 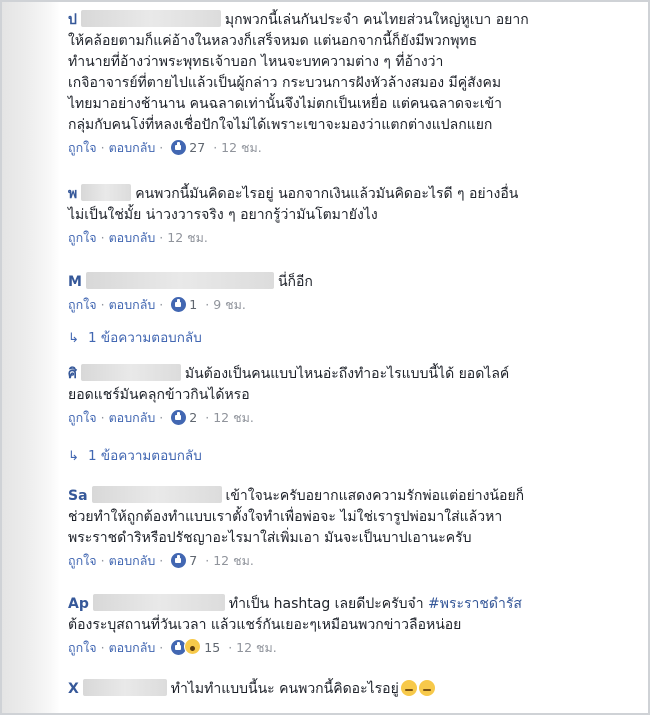 What do you see at coordinates (31, 357) in the screenshot?
I see `blurred-avatar-column` at bounding box center [31, 357].